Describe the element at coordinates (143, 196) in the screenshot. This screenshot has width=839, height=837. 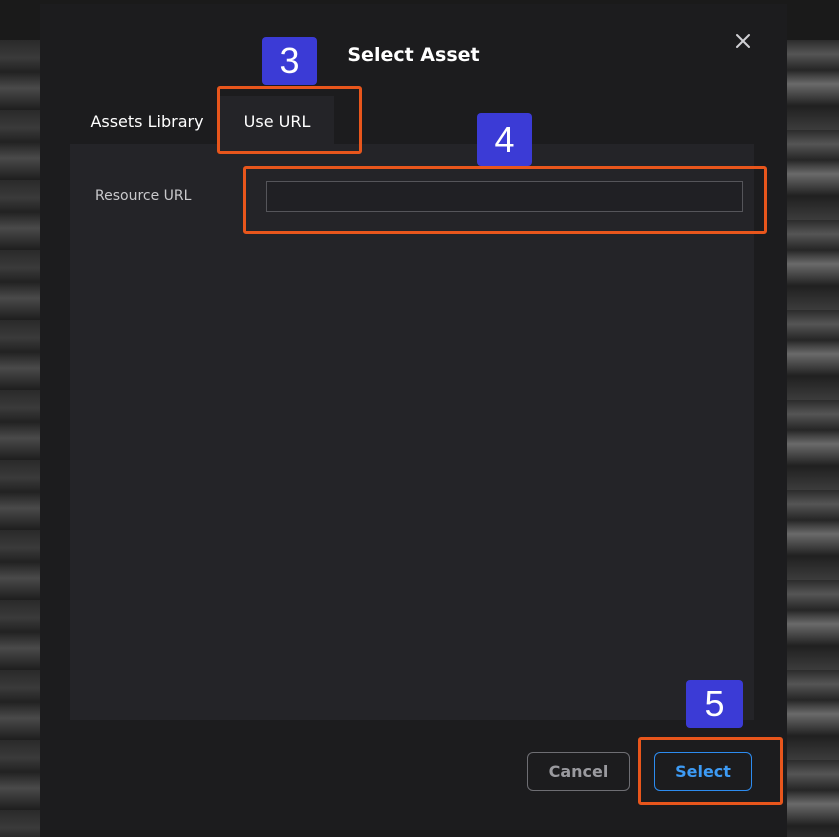
I see `resource-url-label: Resource URL` at that location.